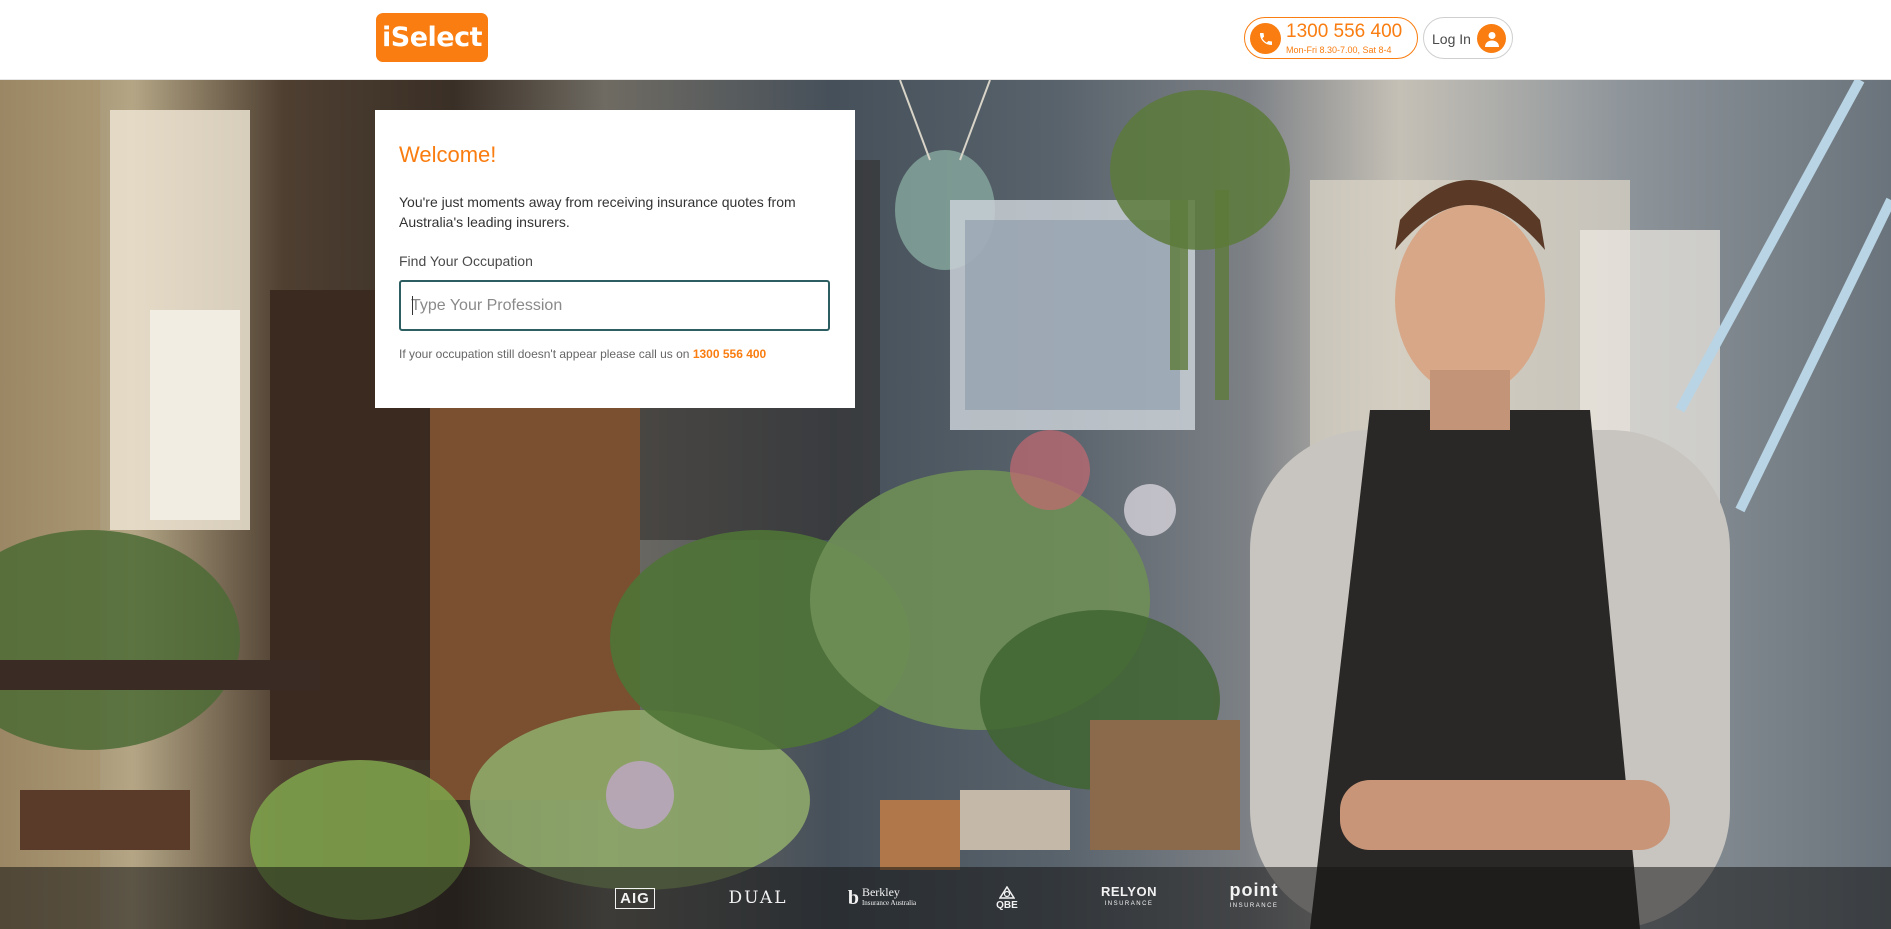 The height and width of the screenshot is (929, 1891). I want to click on login-button: Log In, so click(1468, 38).